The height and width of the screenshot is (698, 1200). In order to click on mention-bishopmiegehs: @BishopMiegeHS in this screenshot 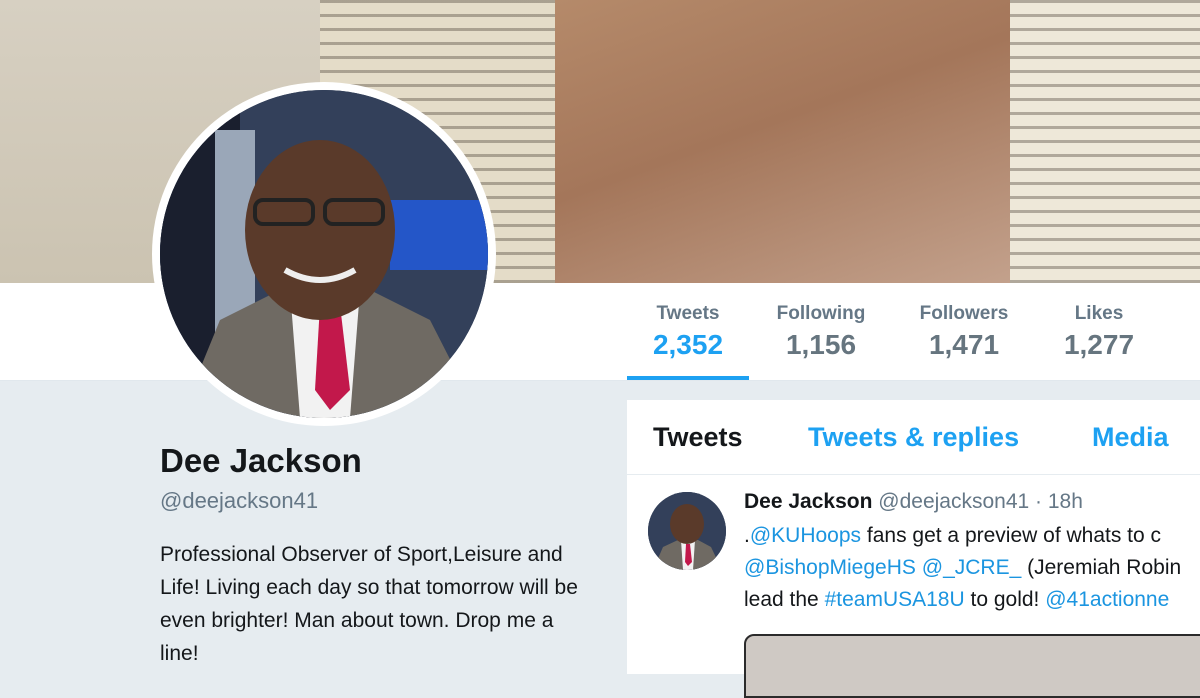, I will do `click(830, 567)`.